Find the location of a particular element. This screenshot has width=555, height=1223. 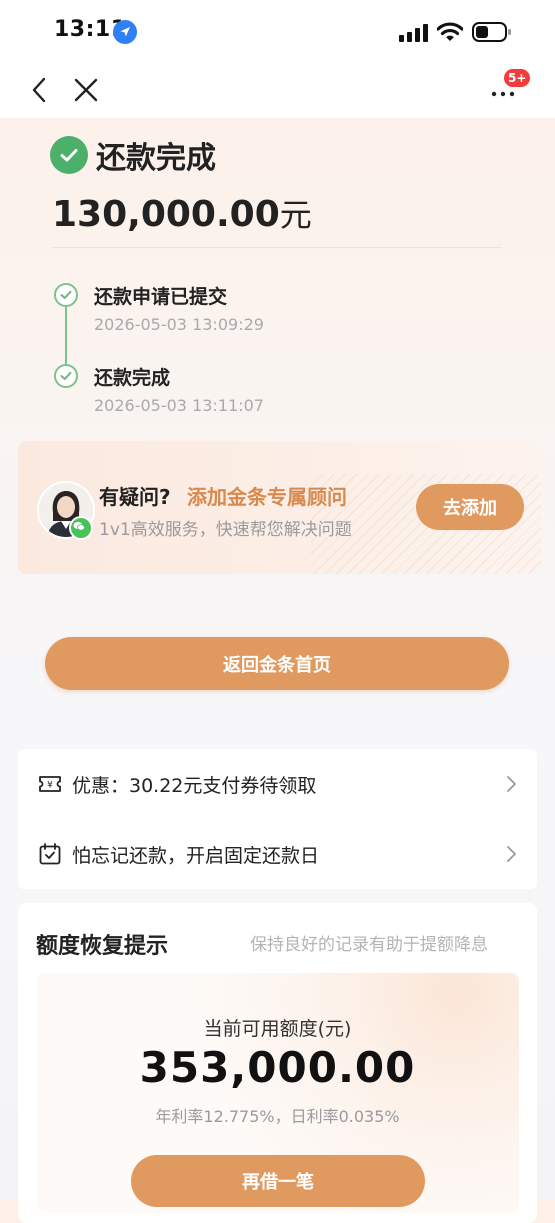

back-icon is located at coordinates (40, 90).